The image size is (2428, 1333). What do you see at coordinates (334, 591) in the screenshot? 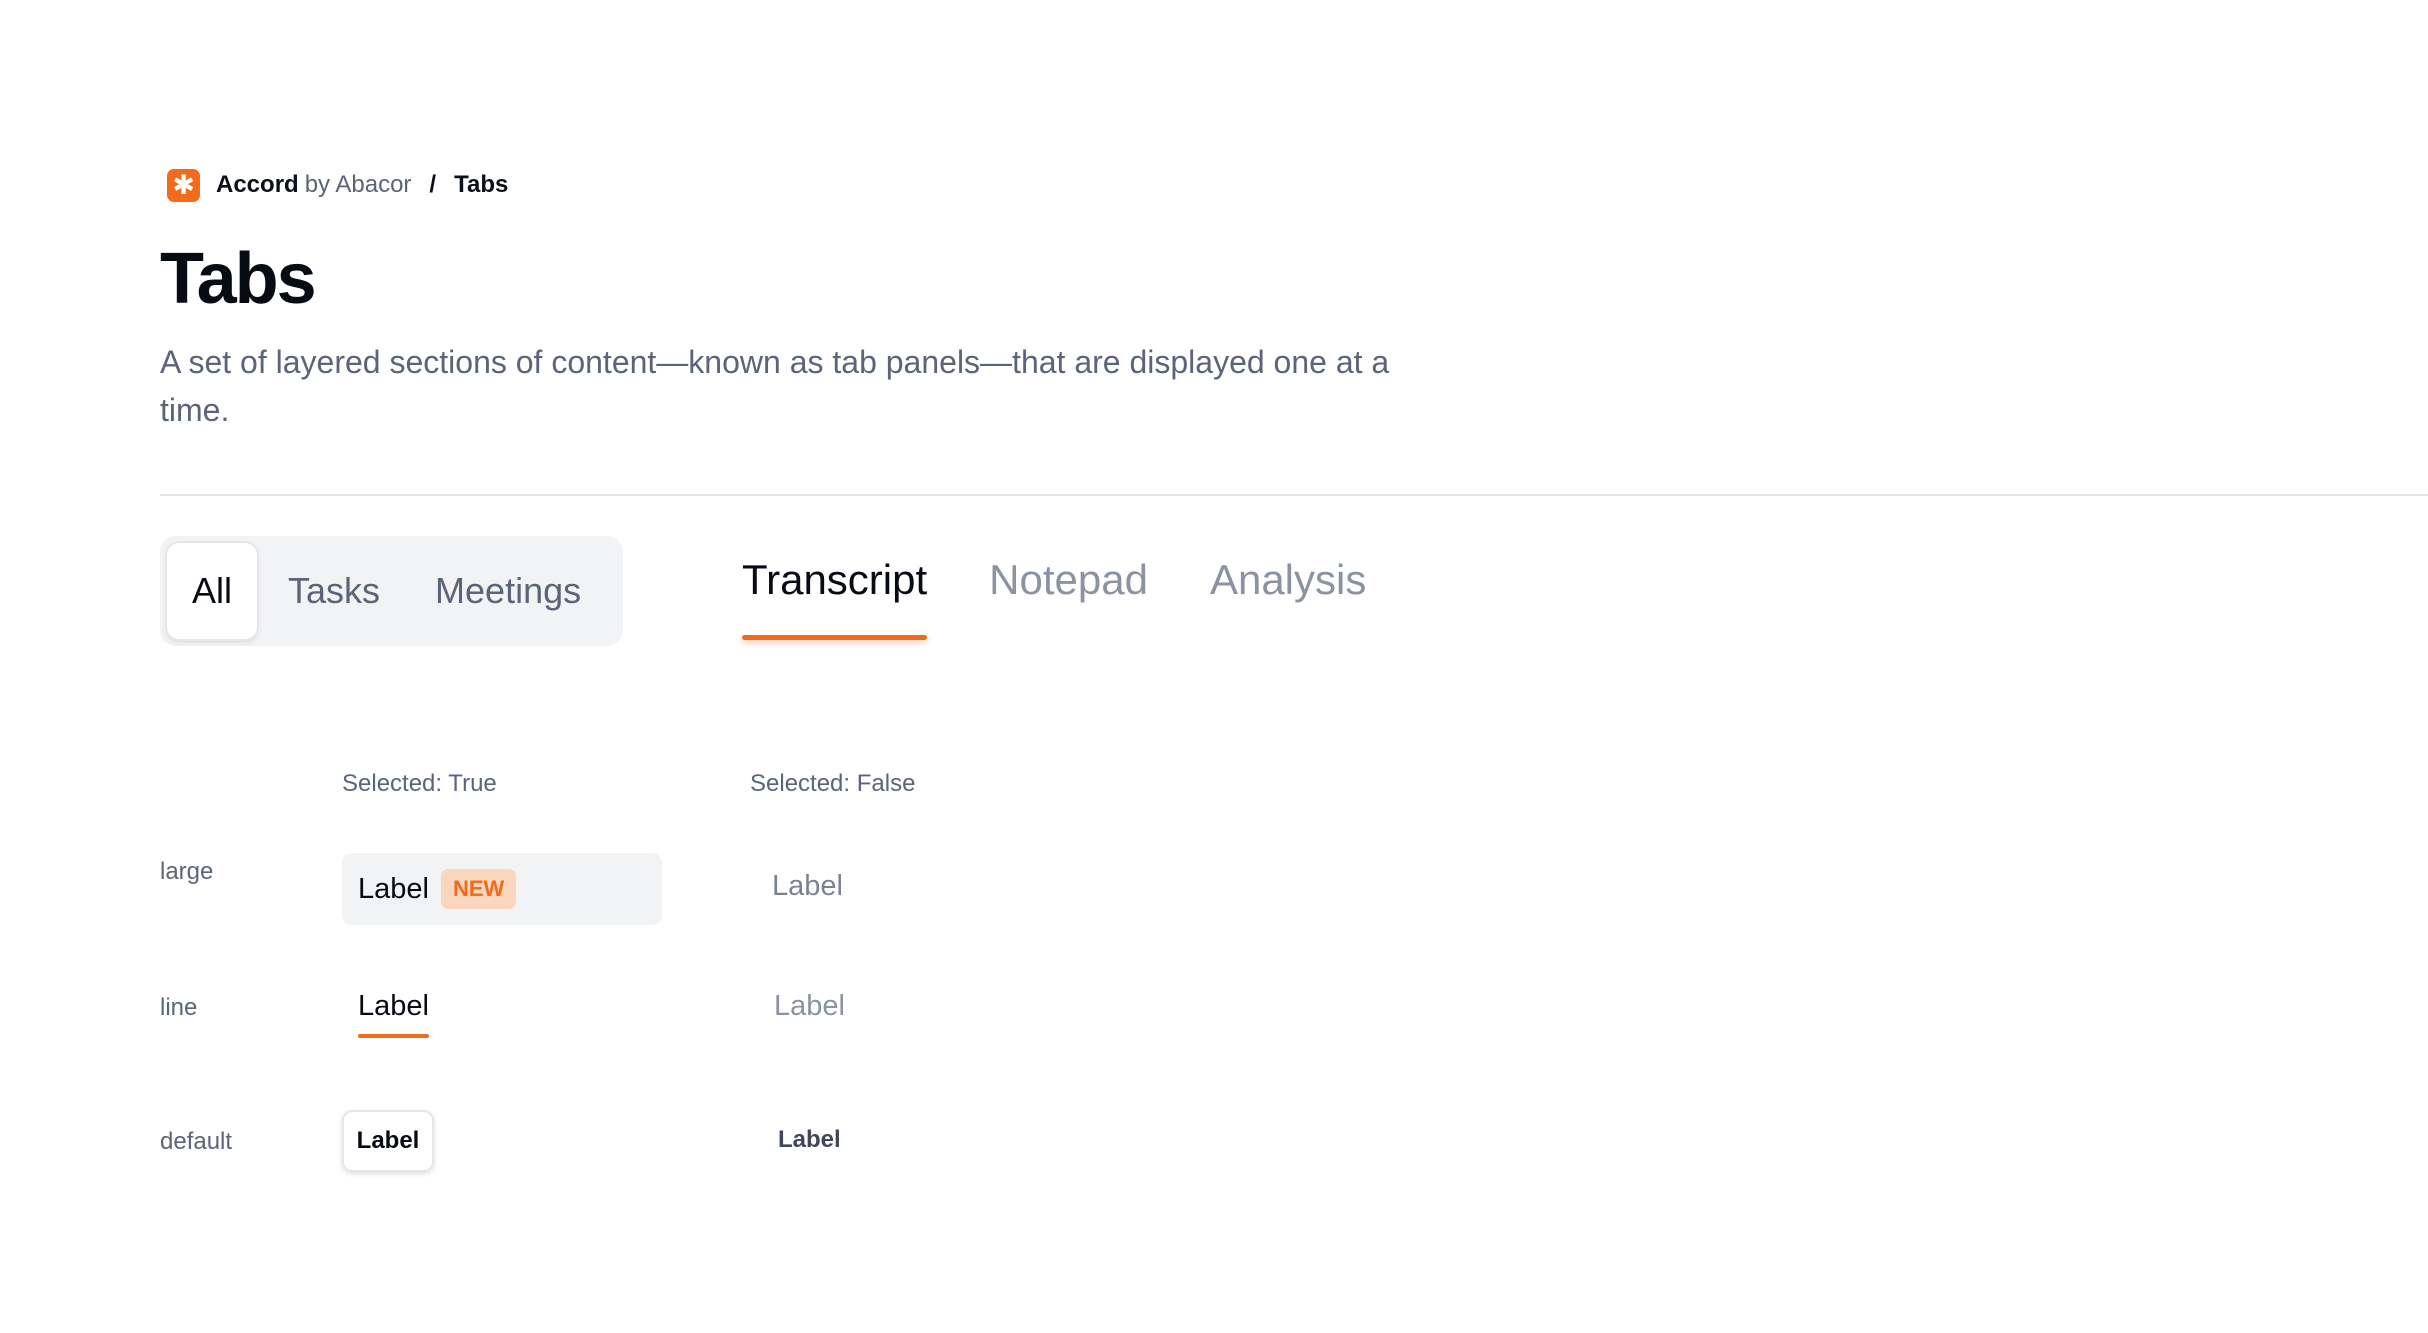
I see `tab-tasks: Tasks` at bounding box center [334, 591].